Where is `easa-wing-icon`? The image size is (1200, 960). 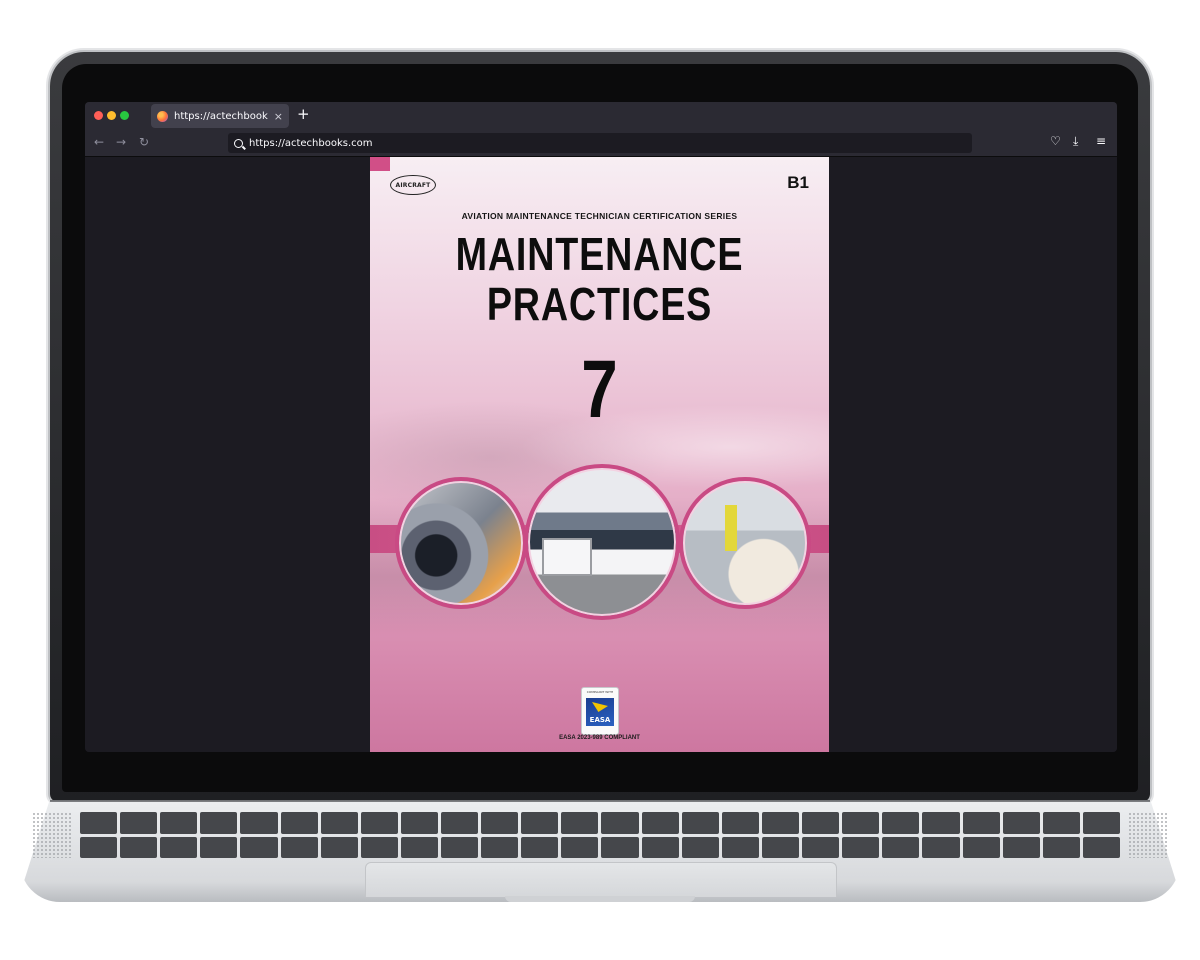 easa-wing-icon is located at coordinates (600, 707).